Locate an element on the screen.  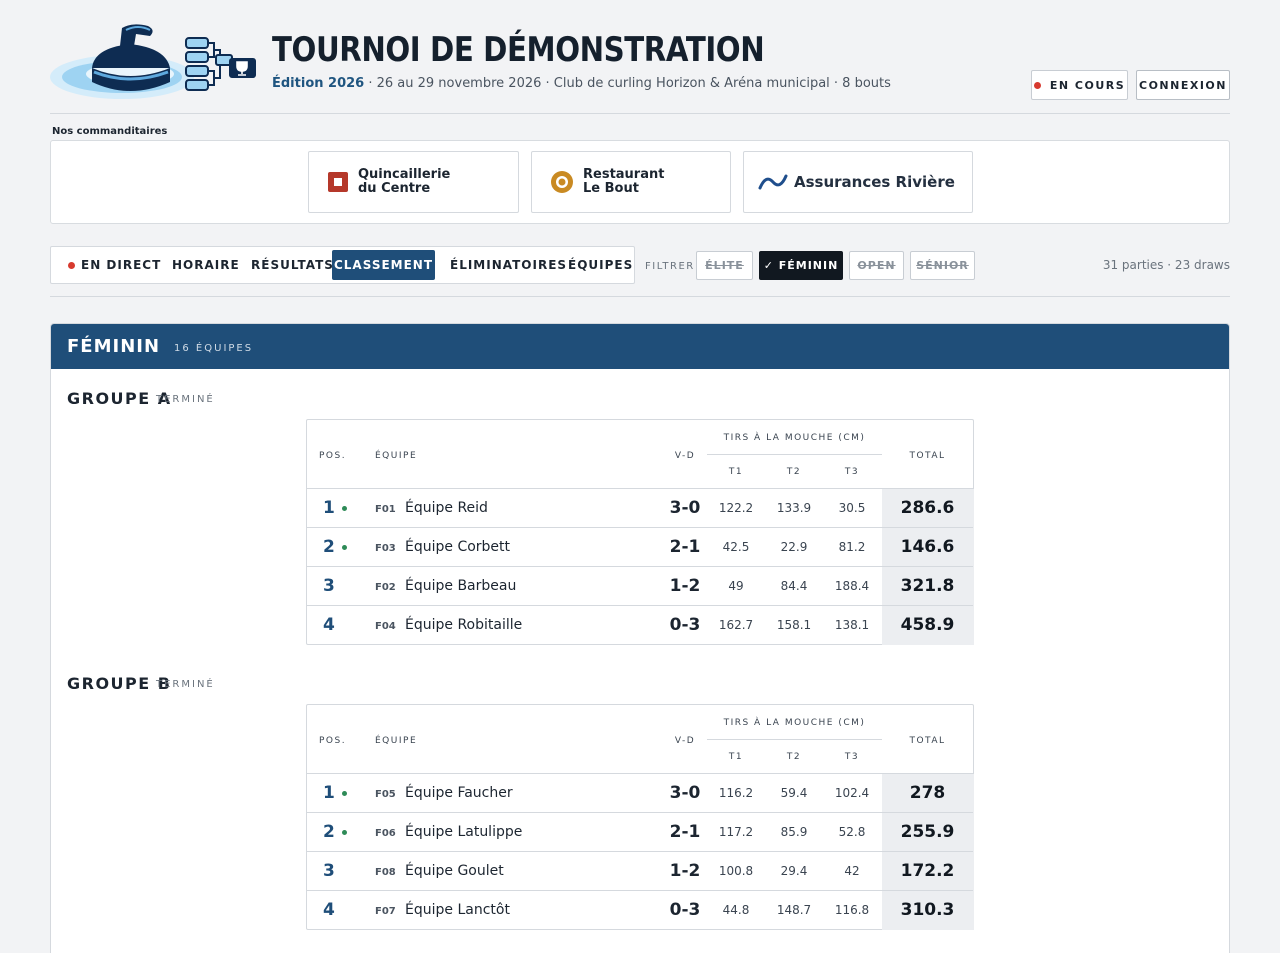
win-loss: 0-3 is located at coordinates (685, 910).